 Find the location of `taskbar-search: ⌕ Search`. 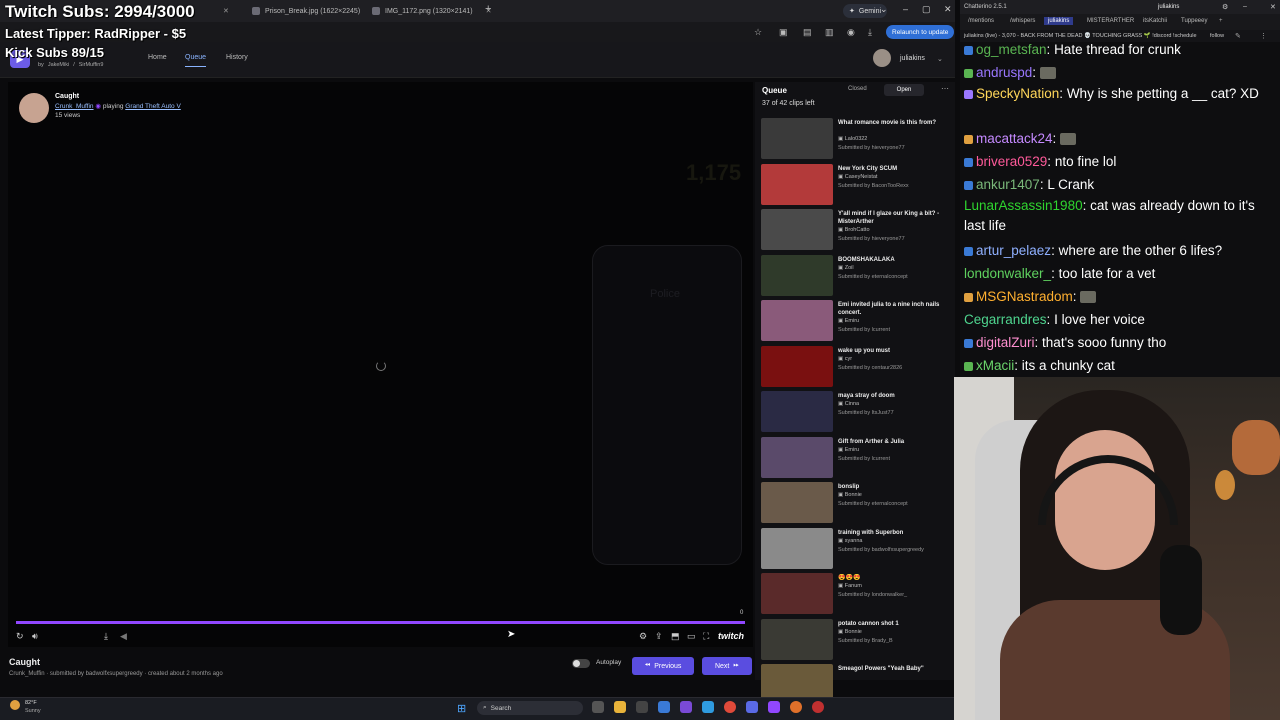

taskbar-search: ⌕ Search is located at coordinates (530, 708).